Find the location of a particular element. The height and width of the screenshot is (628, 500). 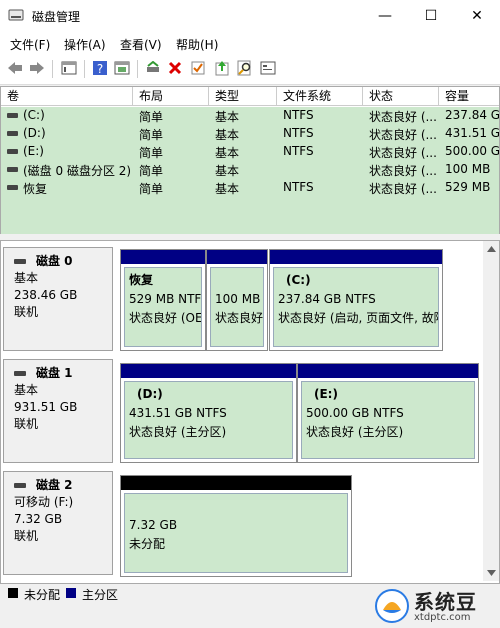

cell-capacity: 529 MB is located at coordinates (468, 187).